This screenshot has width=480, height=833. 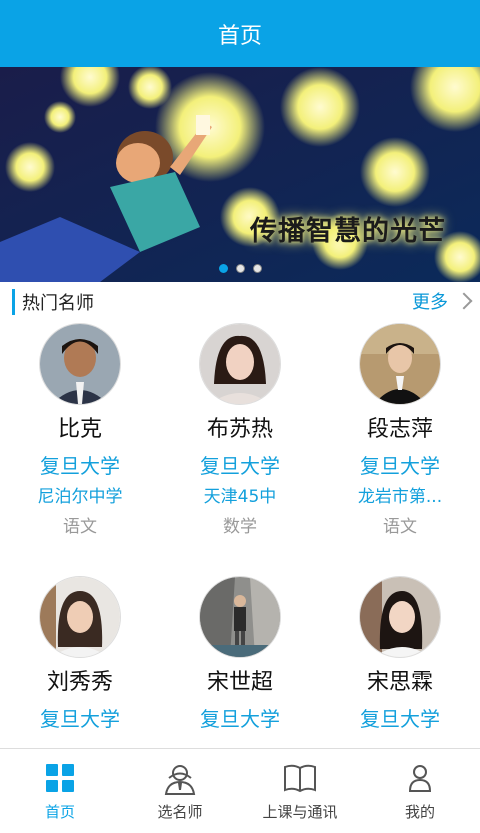 What do you see at coordinates (430, 302) in the screenshot?
I see `more-label: 更多` at bounding box center [430, 302].